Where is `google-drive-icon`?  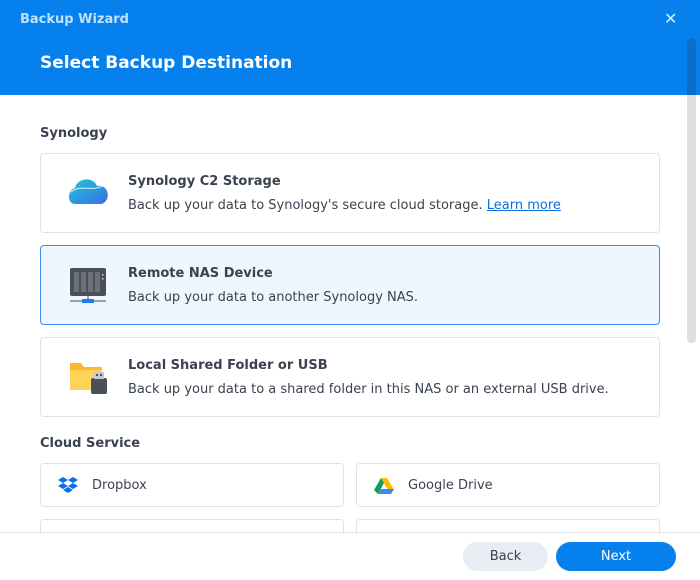
google-drive-icon is located at coordinates (384, 486).